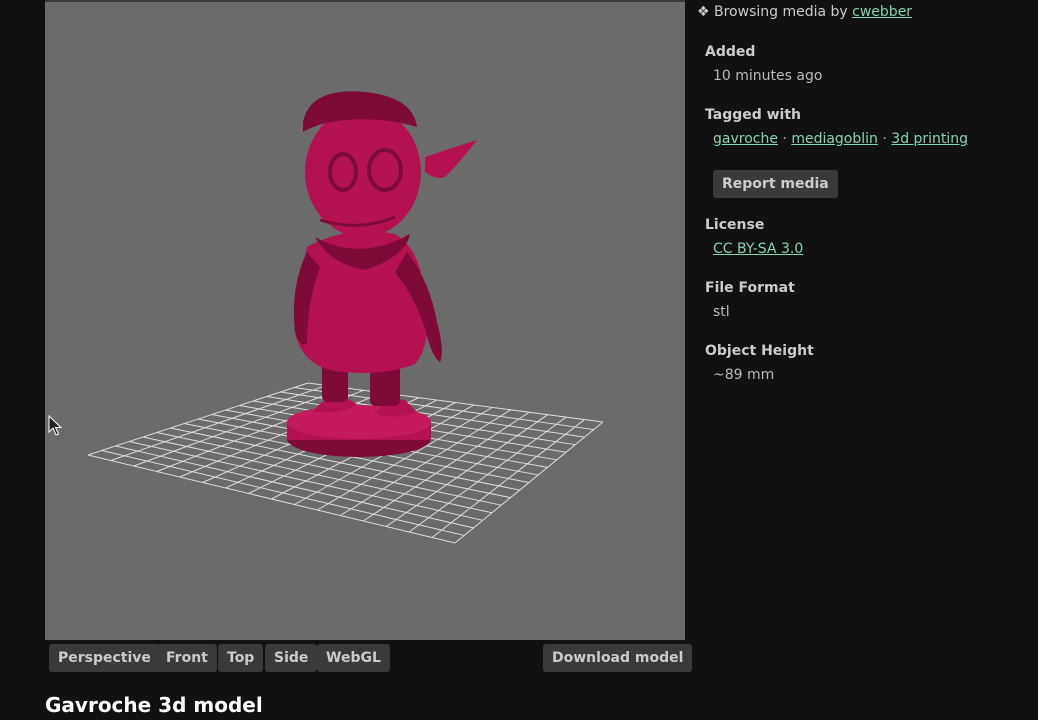  What do you see at coordinates (385, 170) in the screenshot?
I see `right-eye-inner` at bounding box center [385, 170].